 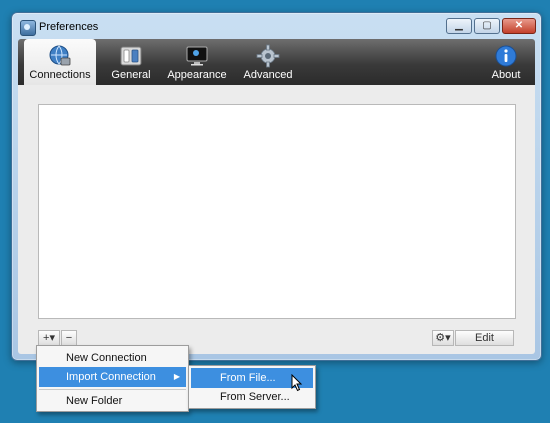 What do you see at coordinates (131, 56) in the screenshot?
I see `switch-panel-icon` at bounding box center [131, 56].